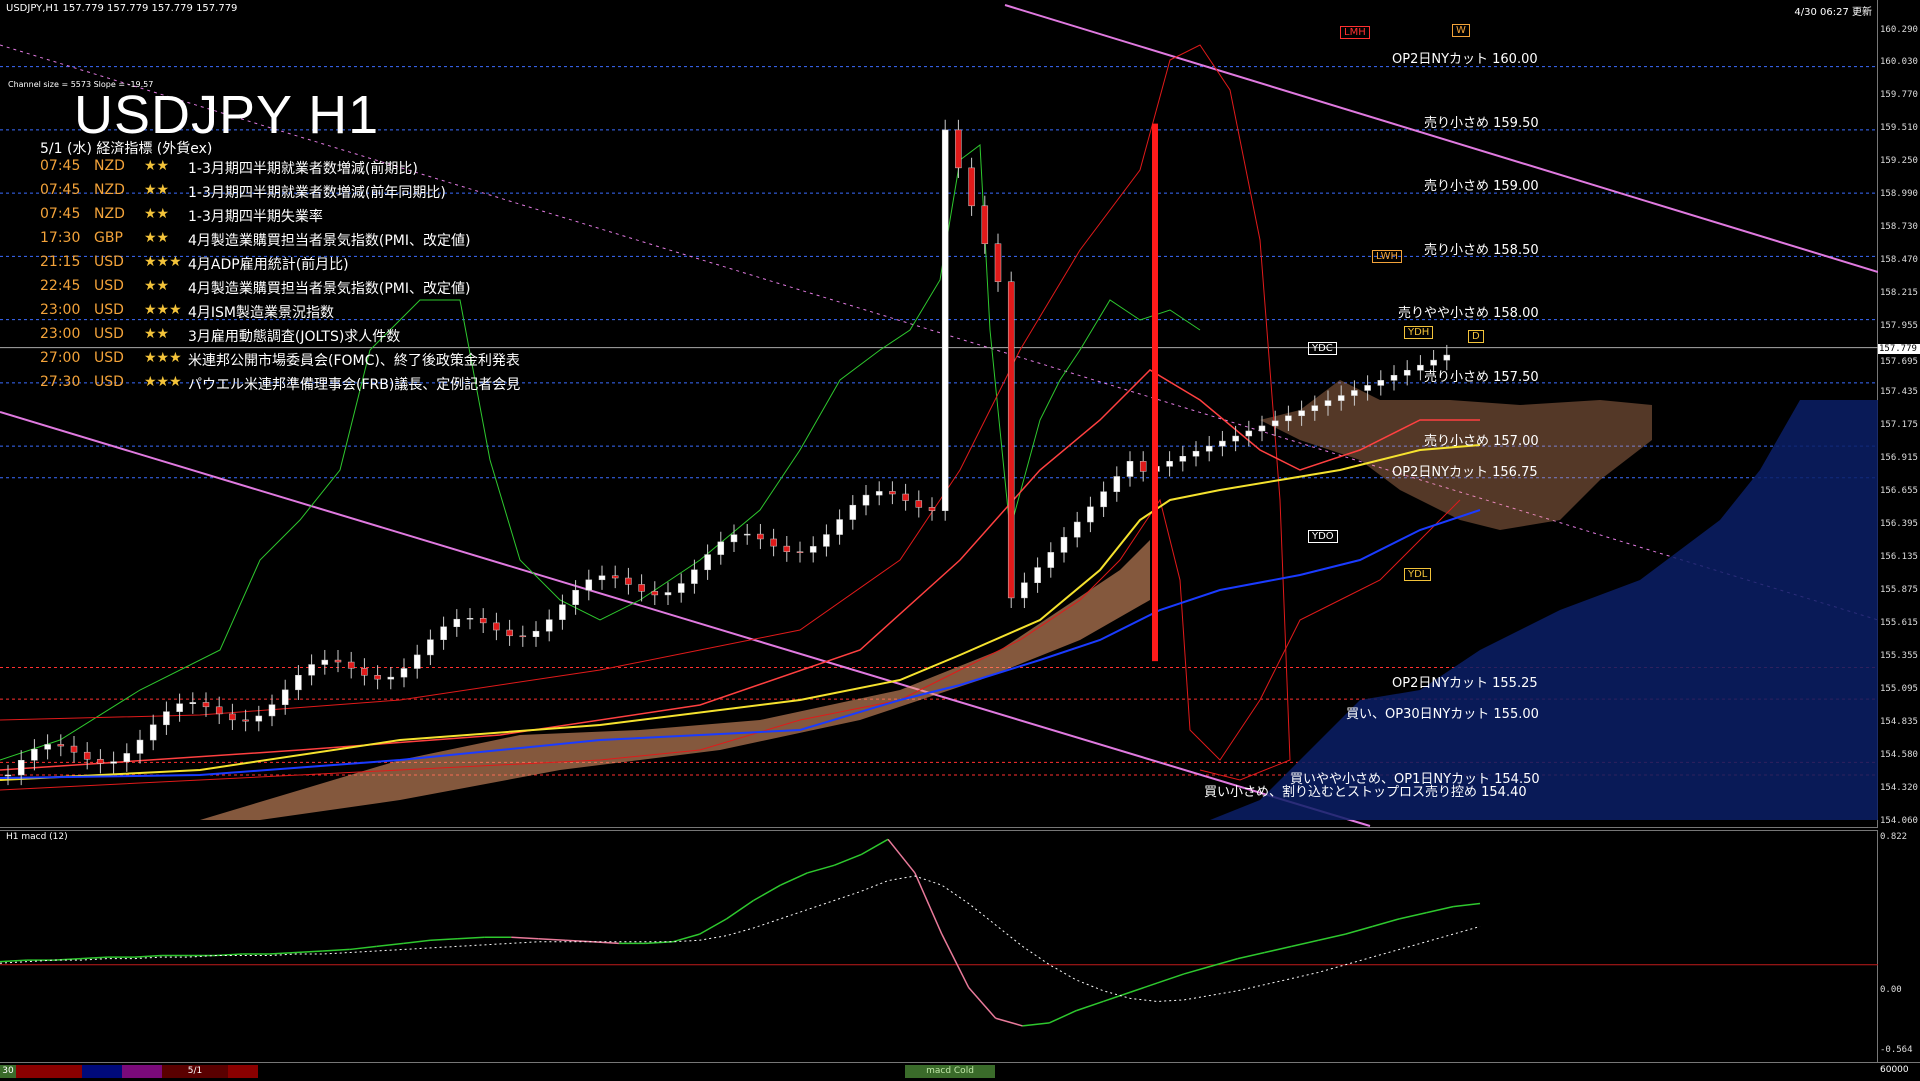 Image resolution: width=1920 pixels, height=1081 pixels. I want to click on macd-tick: 0.00, so click(1891, 990).